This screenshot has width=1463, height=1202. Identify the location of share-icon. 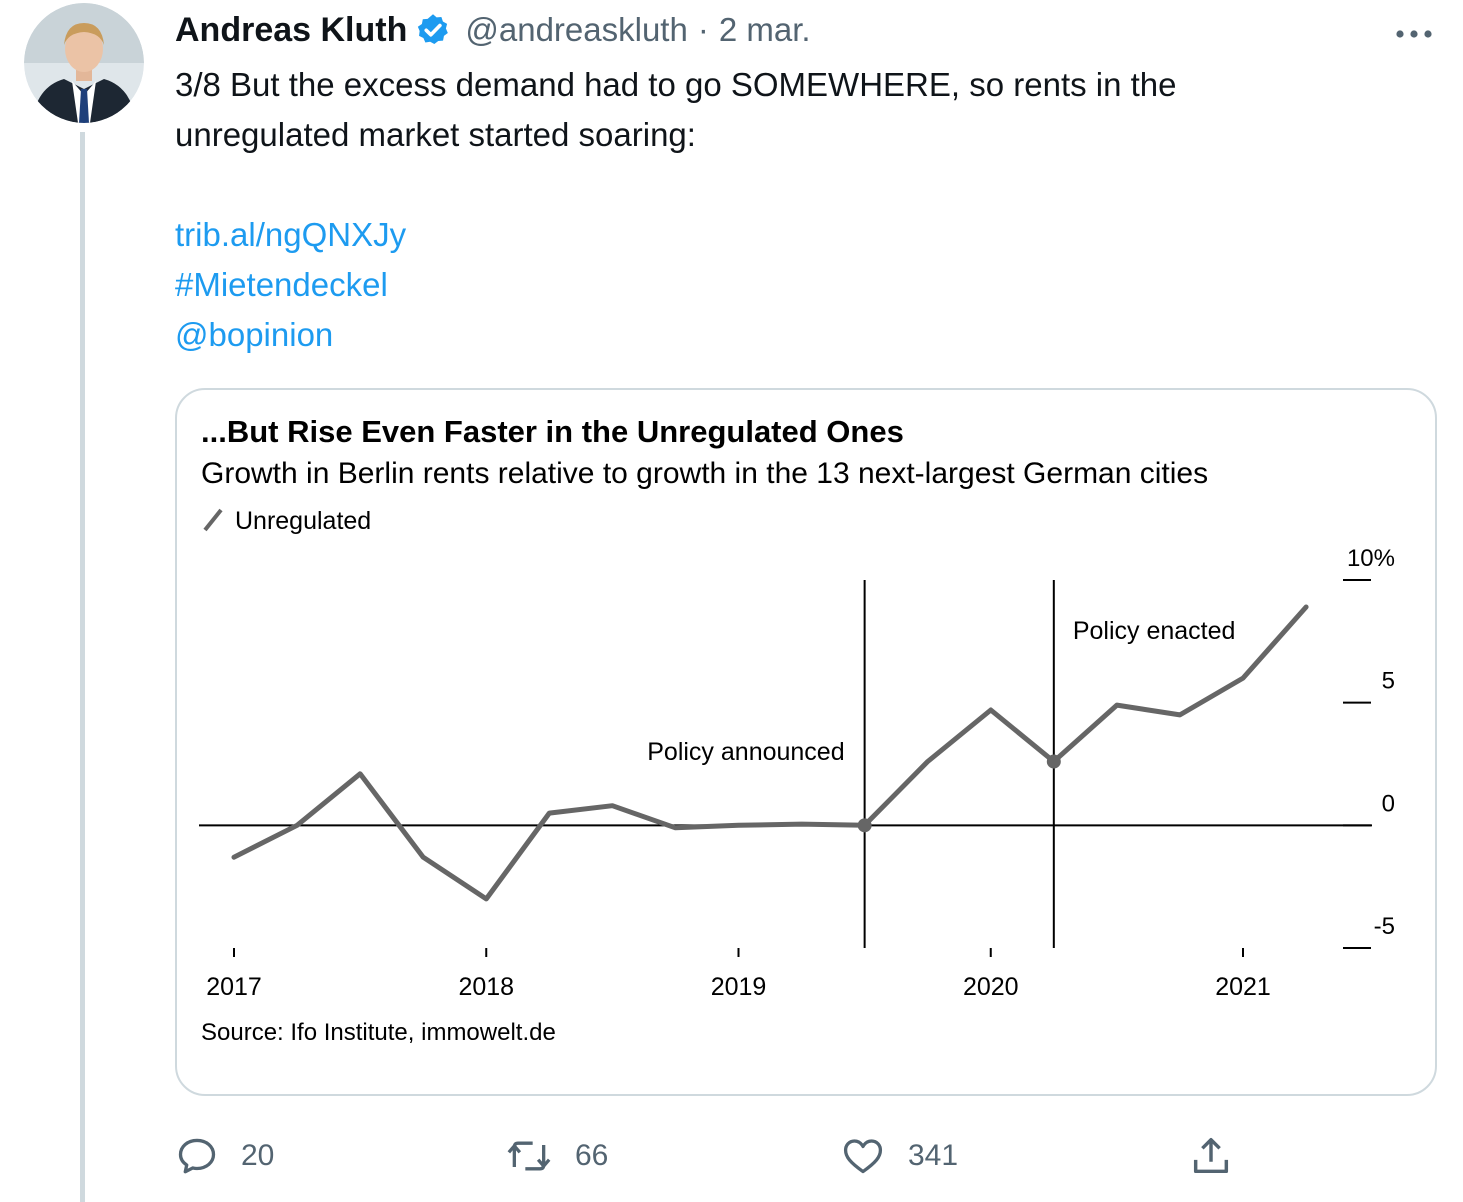
(1211, 1155).